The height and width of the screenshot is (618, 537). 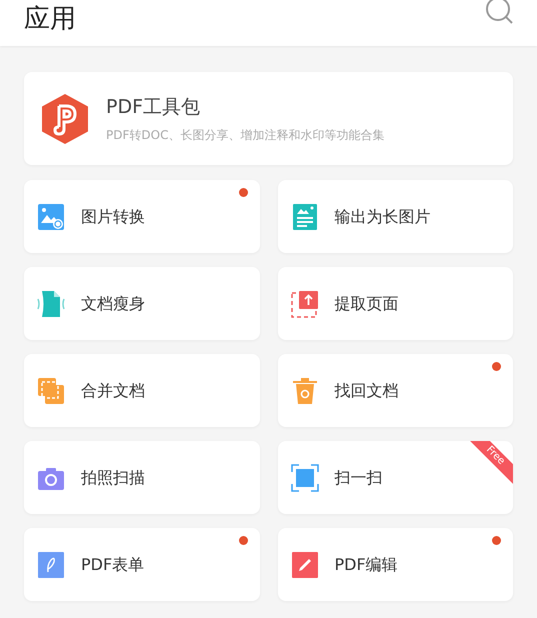 What do you see at coordinates (112, 565) in the screenshot?
I see `tool-label: PDF表单` at bounding box center [112, 565].